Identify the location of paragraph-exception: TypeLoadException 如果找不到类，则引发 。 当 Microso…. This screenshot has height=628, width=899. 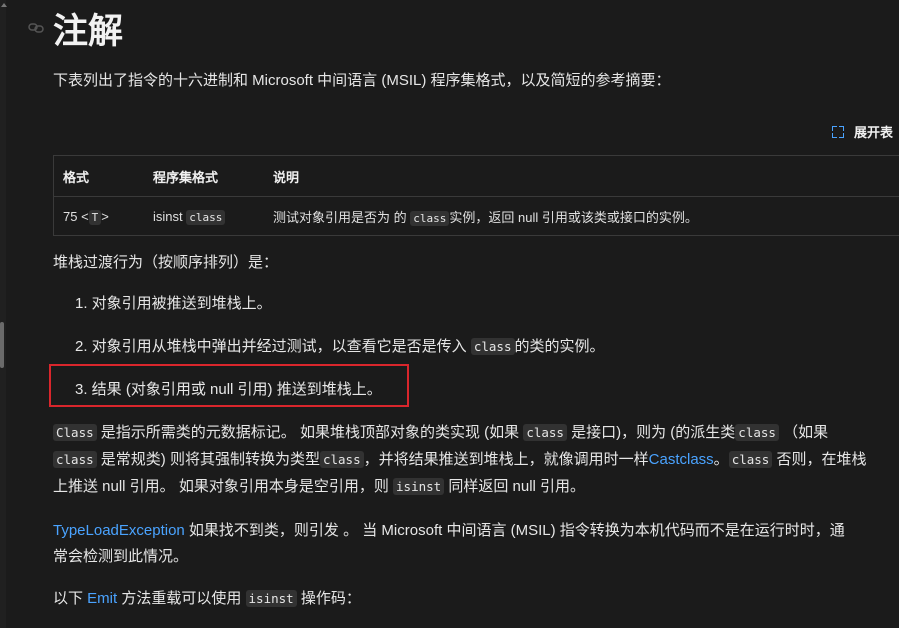
(449, 530).